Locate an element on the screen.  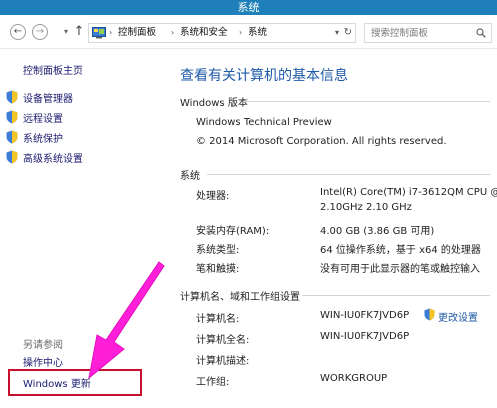
ram-label: 安装内存(RAM): is located at coordinates (233, 231).